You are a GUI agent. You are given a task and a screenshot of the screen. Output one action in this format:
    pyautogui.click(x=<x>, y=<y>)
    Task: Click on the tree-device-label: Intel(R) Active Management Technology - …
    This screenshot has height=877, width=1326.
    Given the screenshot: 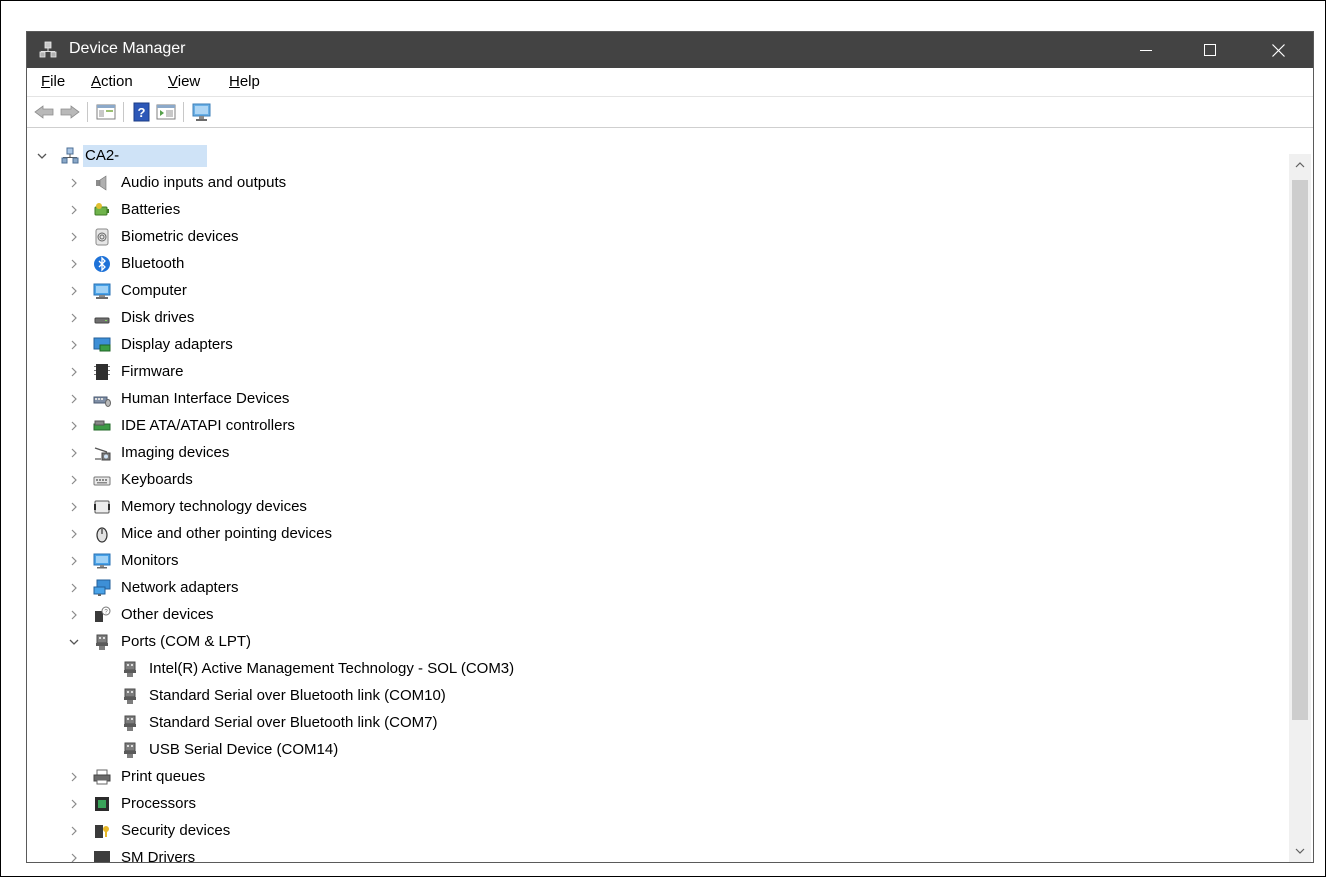 What is the action you would take?
    pyautogui.click(x=332, y=668)
    